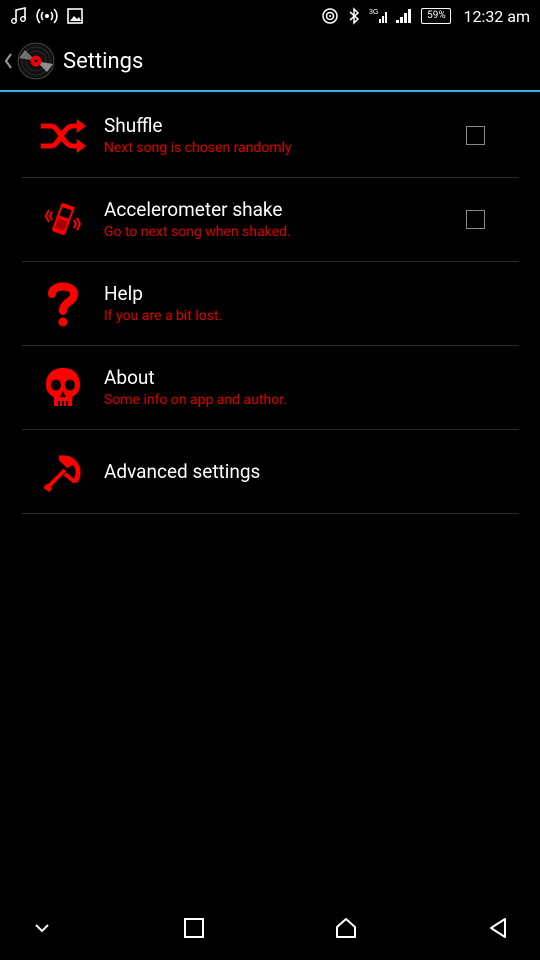  Describe the element at coordinates (270, 62) in the screenshot. I see `action-bar: Settings` at that location.